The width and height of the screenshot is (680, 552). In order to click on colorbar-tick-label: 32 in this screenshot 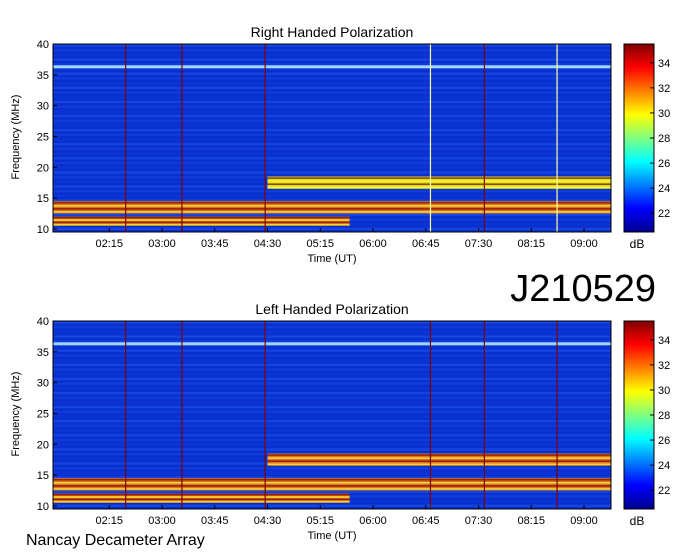, I will do `click(664, 89)`.